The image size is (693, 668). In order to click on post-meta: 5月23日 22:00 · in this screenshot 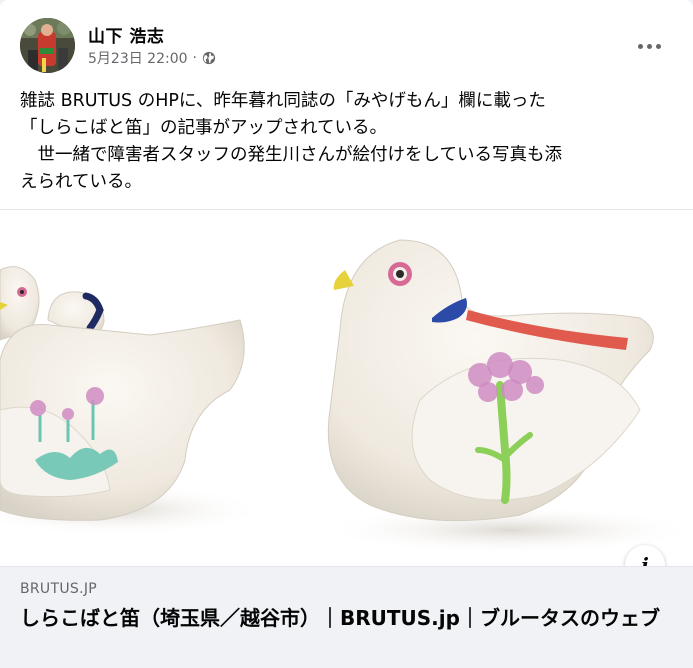, I will do `click(152, 58)`.